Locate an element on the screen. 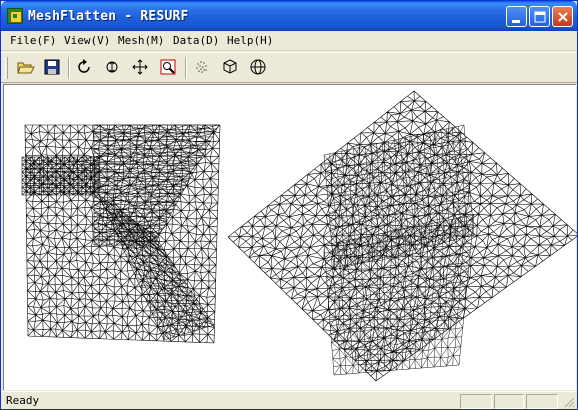 Image resolution: width=578 pixels, height=410 pixels. close-button is located at coordinates (562, 16).